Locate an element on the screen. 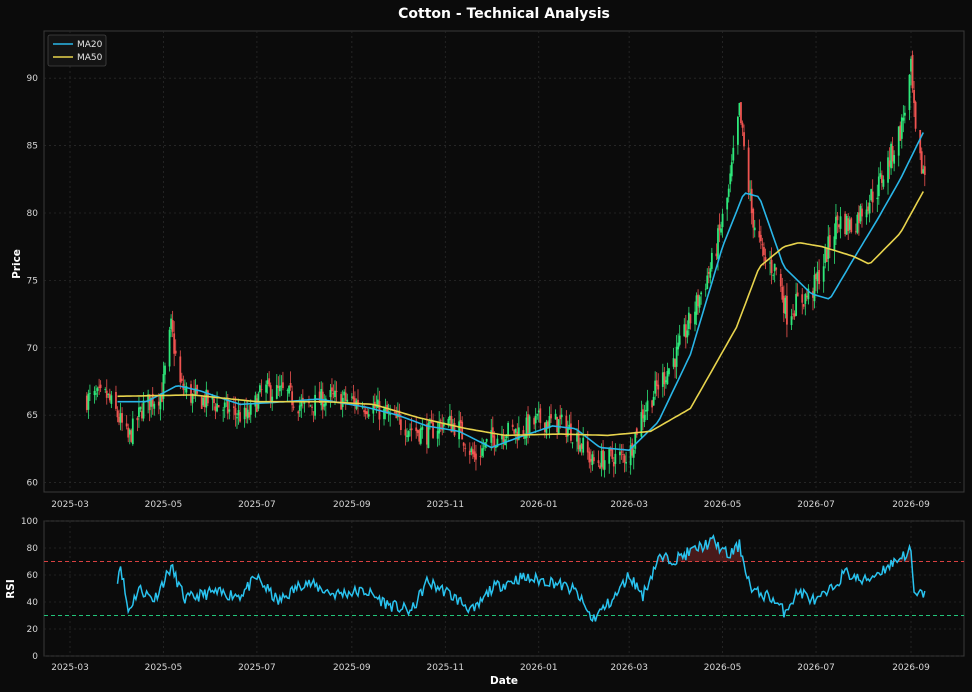 The width and height of the screenshot is (972, 692). price-x-tick-label: 2025-03 is located at coordinates (70, 505).